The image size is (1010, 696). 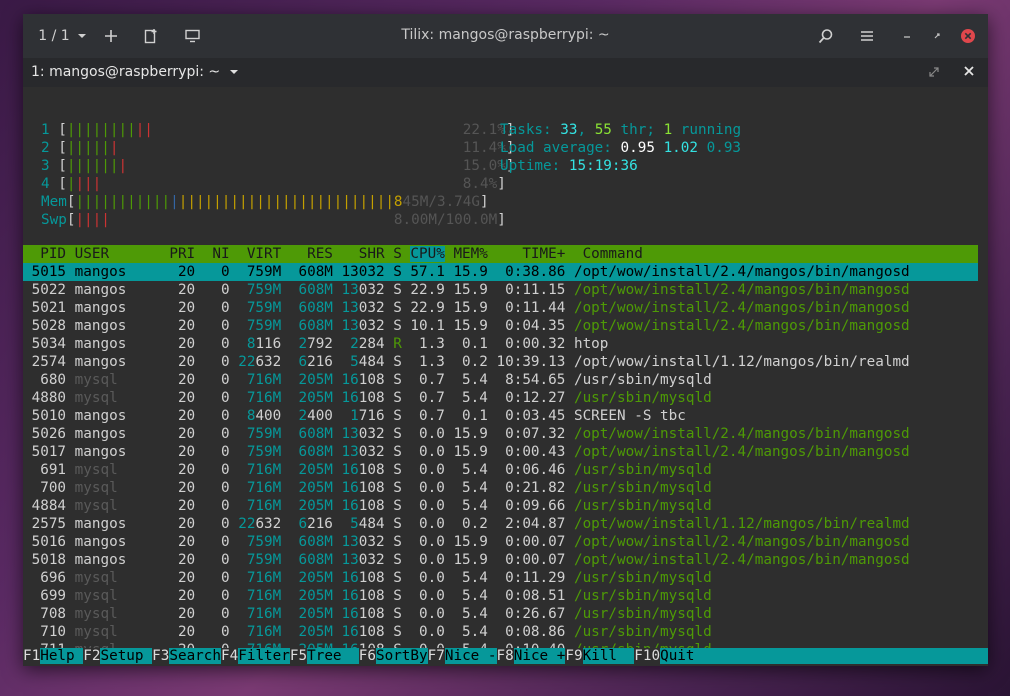 What do you see at coordinates (49, 632) in the screenshot?
I see `pid-cell: 710` at bounding box center [49, 632].